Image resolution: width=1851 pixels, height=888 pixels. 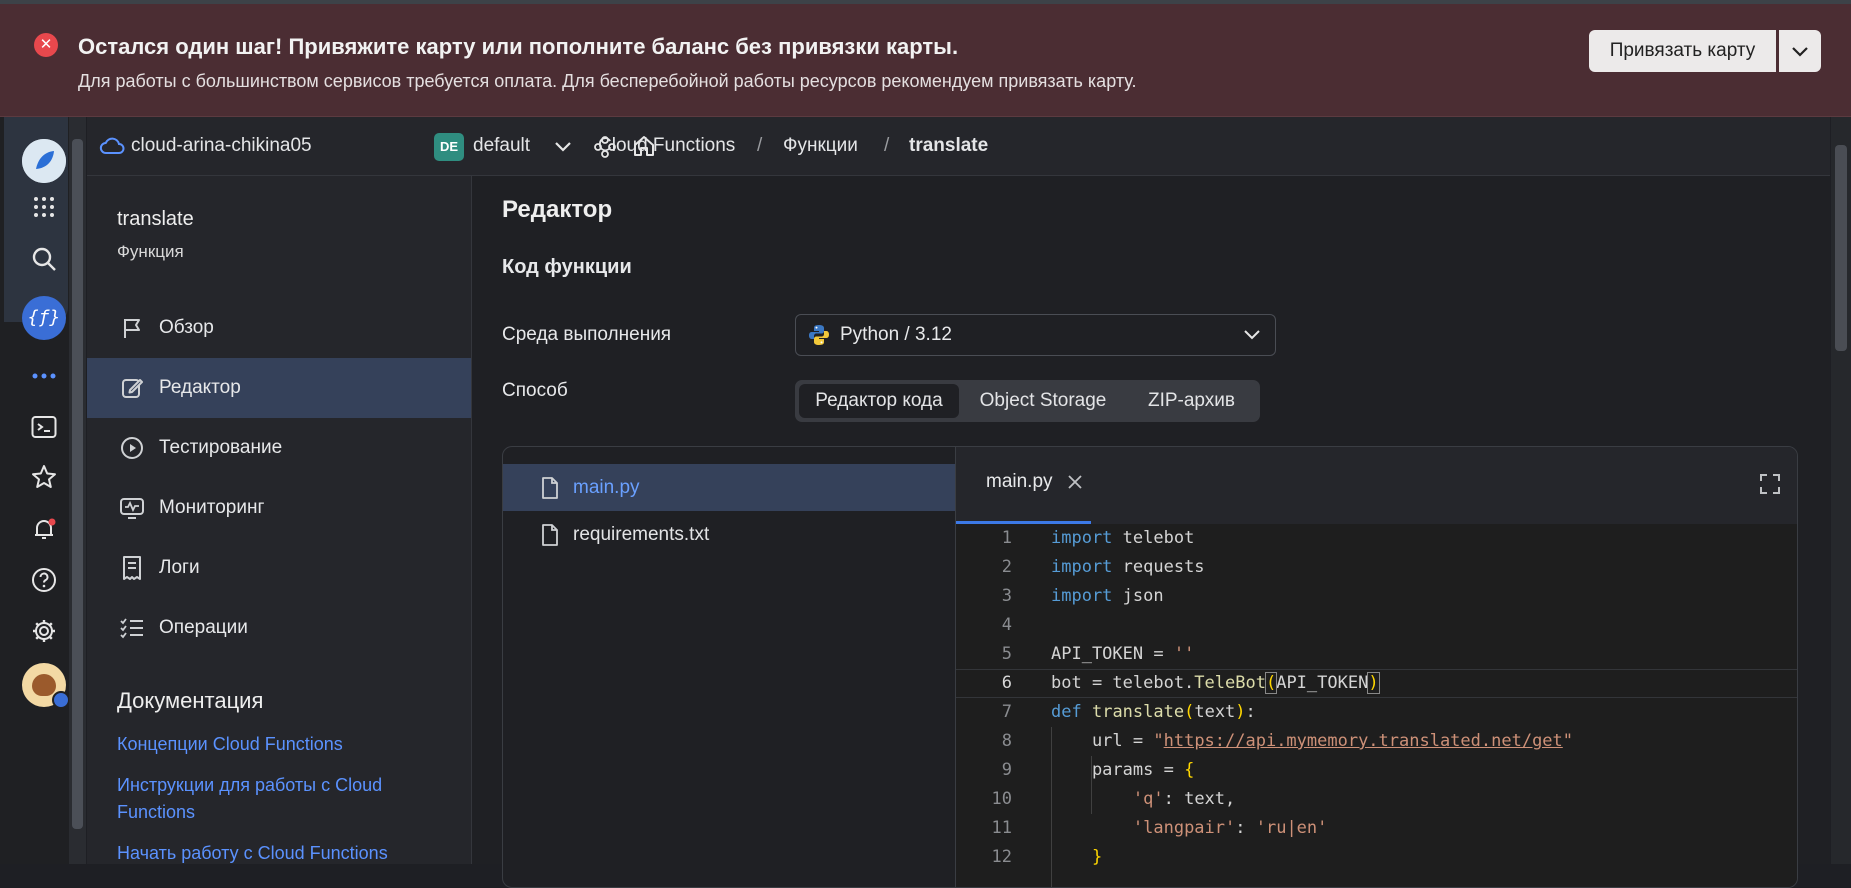 What do you see at coordinates (279, 568) in the screenshot?
I see `sidebar-item-logs: Логи` at bounding box center [279, 568].